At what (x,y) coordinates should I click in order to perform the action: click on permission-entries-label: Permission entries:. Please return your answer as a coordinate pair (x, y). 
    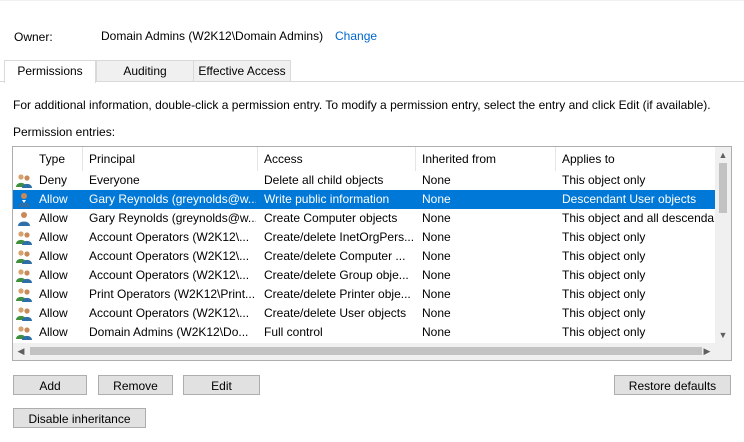
    Looking at the image, I should click on (64, 132).